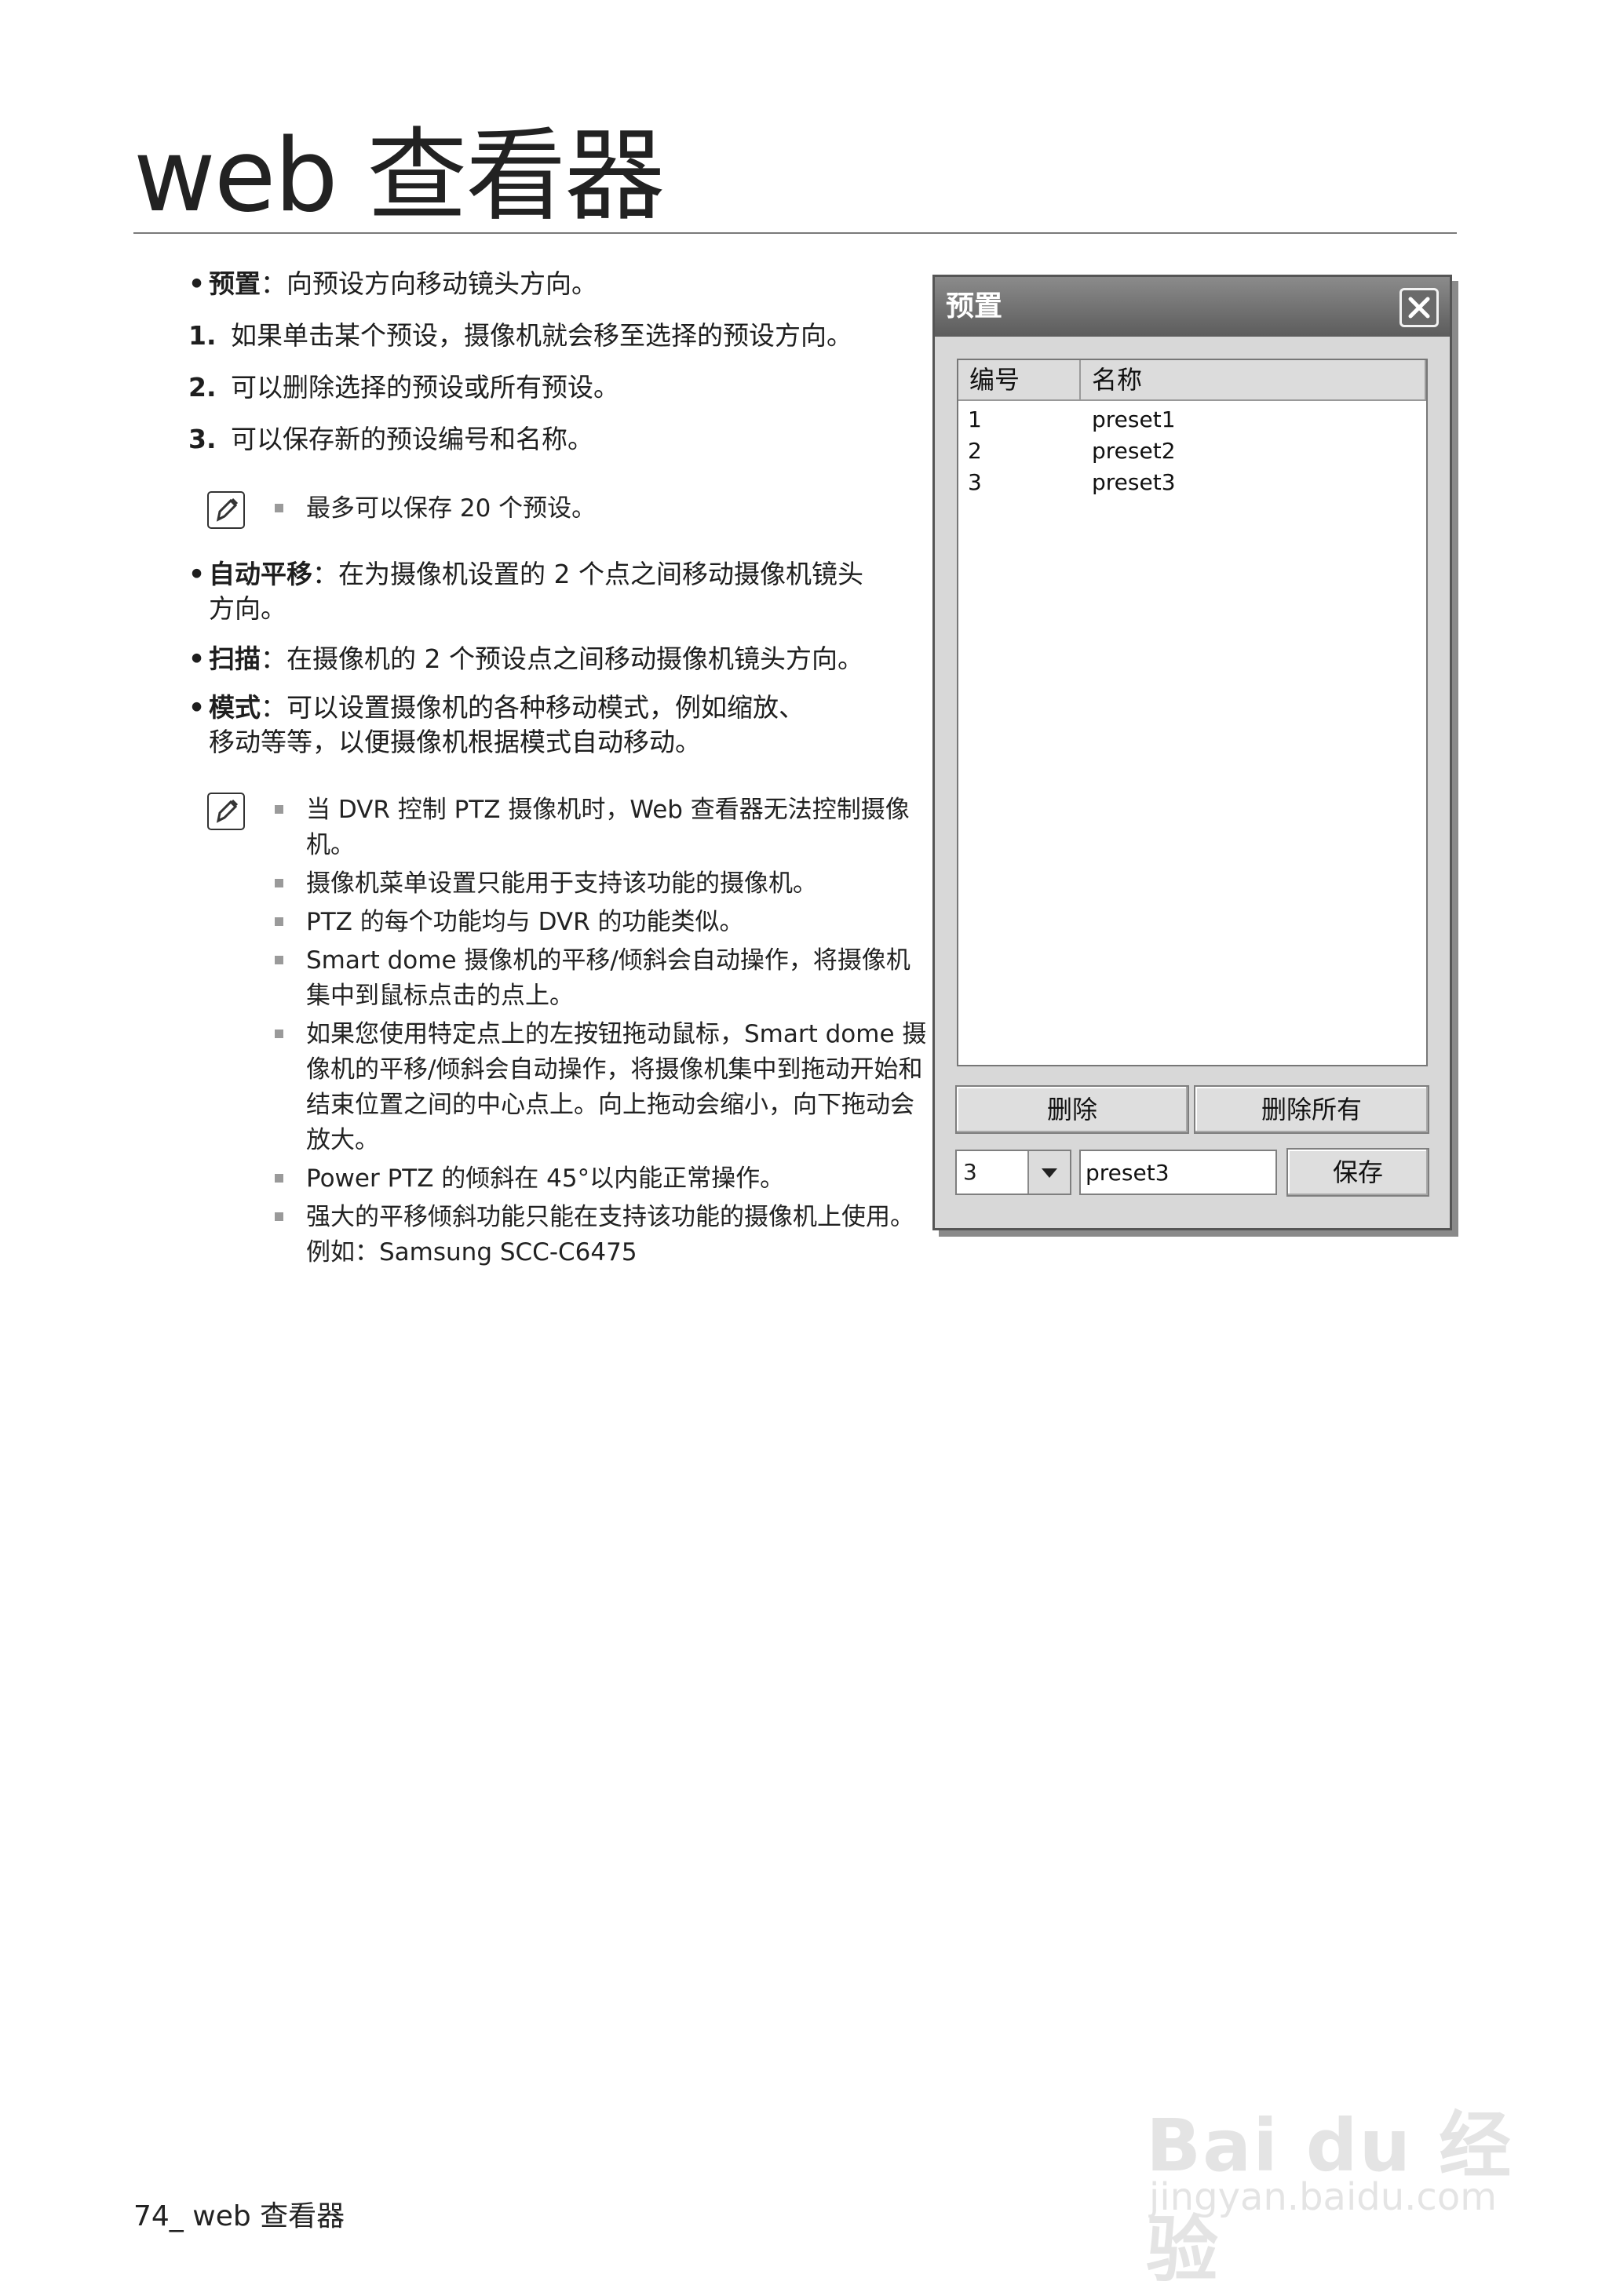 The height and width of the screenshot is (2296, 1602). Describe the element at coordinates (1192, 482) in the screenshot. I see `list-row: 3 preset3` at that location.